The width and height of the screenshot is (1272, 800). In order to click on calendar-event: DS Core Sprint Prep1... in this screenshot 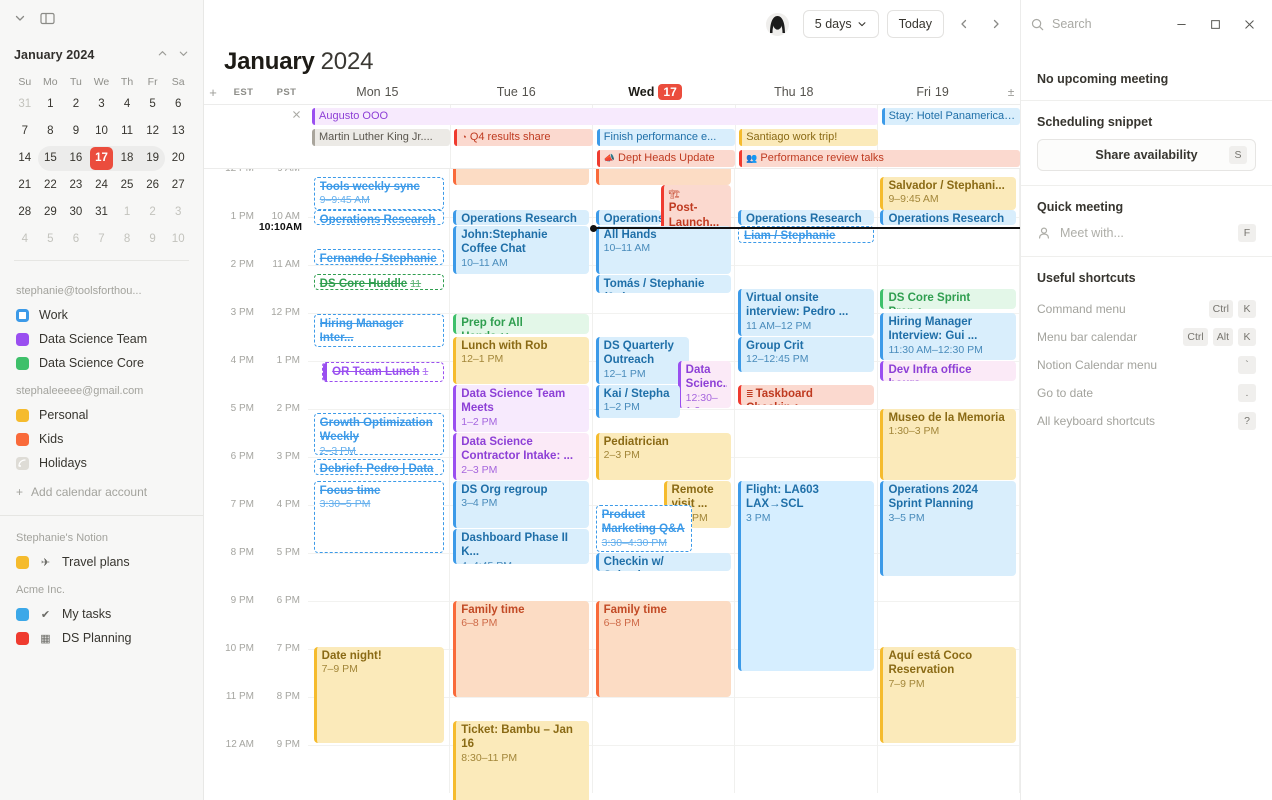, I will do `click(948, 299)`.